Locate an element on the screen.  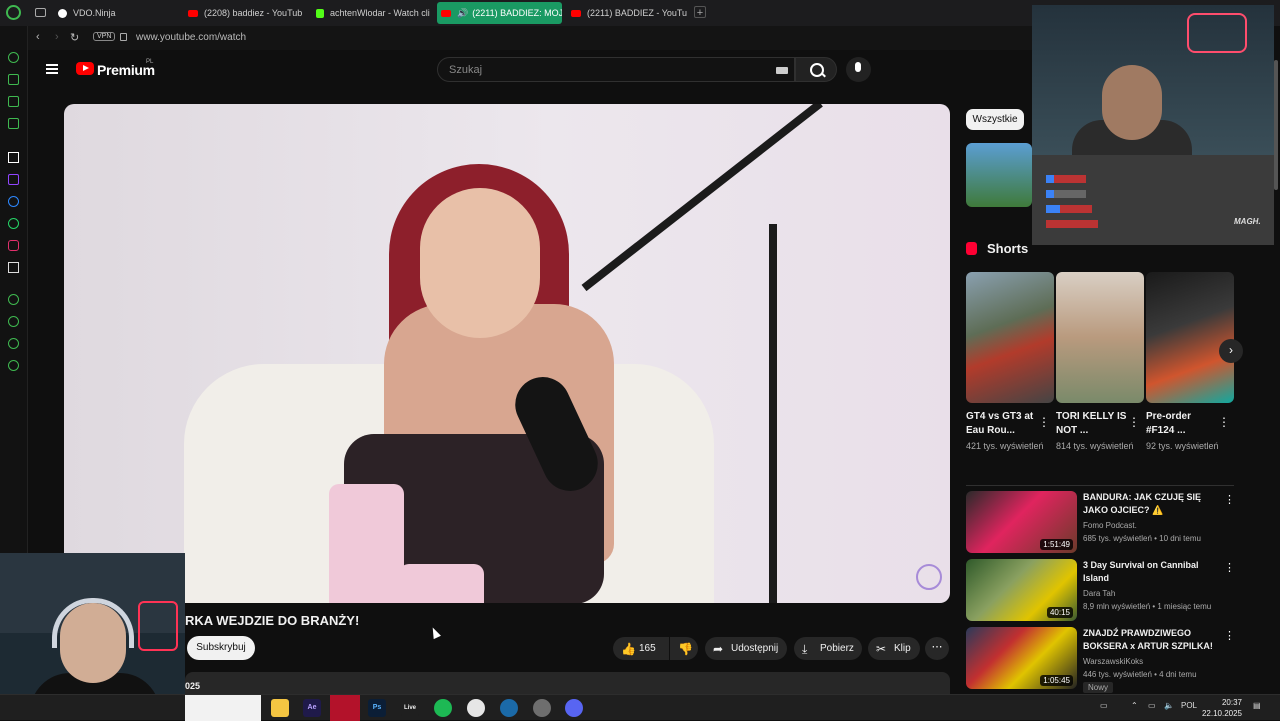
url-field: www.youtube.com/watch is located at coordinates (191, 37).